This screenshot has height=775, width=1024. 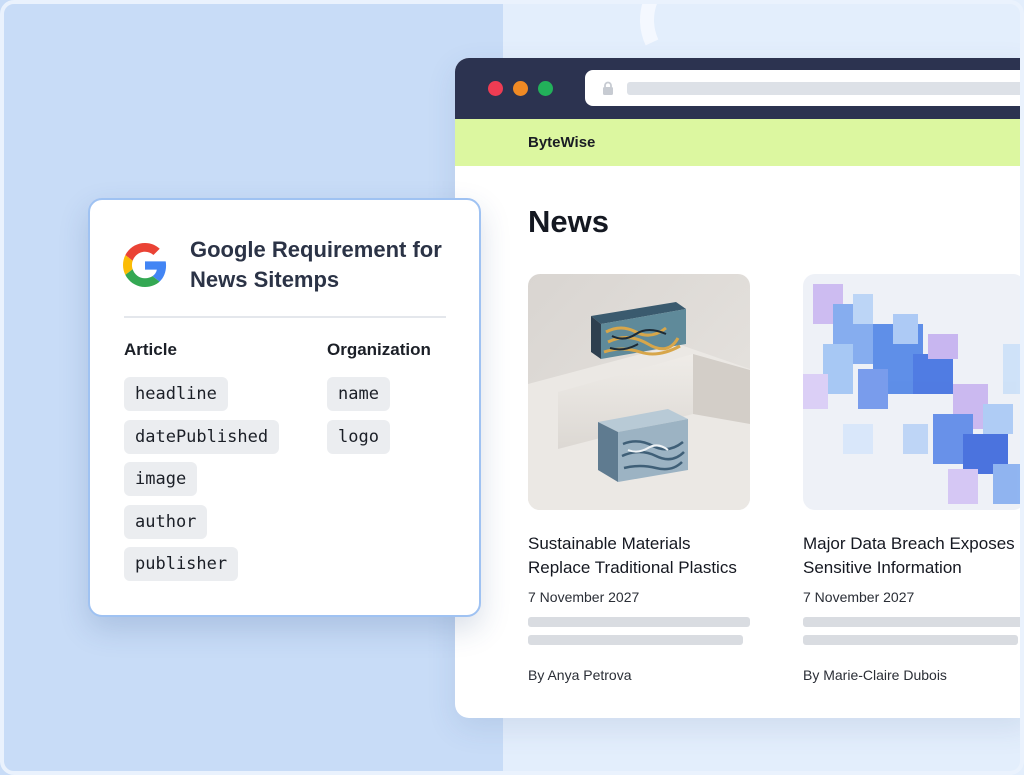 What do you see at coordinates (739, 142) in the screenshot?
I see `site-header: ByteWise` at bounding box center [739, 142].